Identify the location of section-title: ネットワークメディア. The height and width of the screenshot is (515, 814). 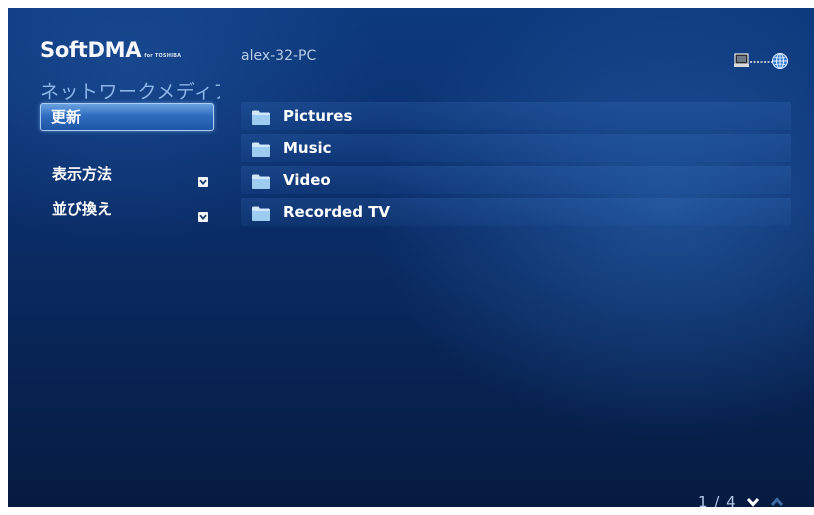
(130, 92).